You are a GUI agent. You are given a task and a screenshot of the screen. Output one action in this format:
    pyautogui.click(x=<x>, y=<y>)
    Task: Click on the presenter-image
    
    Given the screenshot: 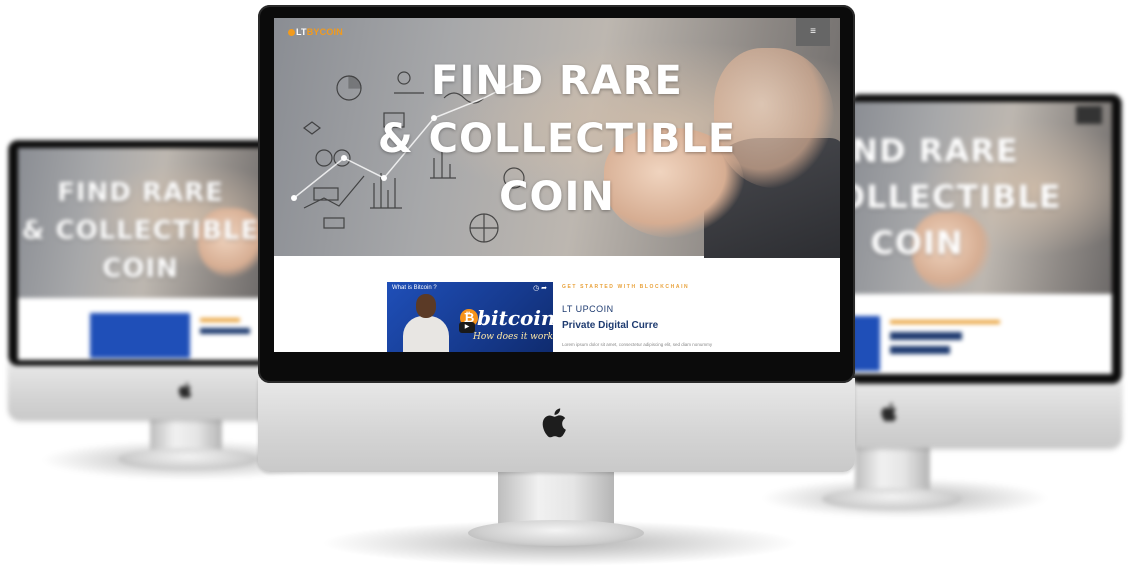 What is the action you would take?
    pyautogui.click(x=426, y=323)
    